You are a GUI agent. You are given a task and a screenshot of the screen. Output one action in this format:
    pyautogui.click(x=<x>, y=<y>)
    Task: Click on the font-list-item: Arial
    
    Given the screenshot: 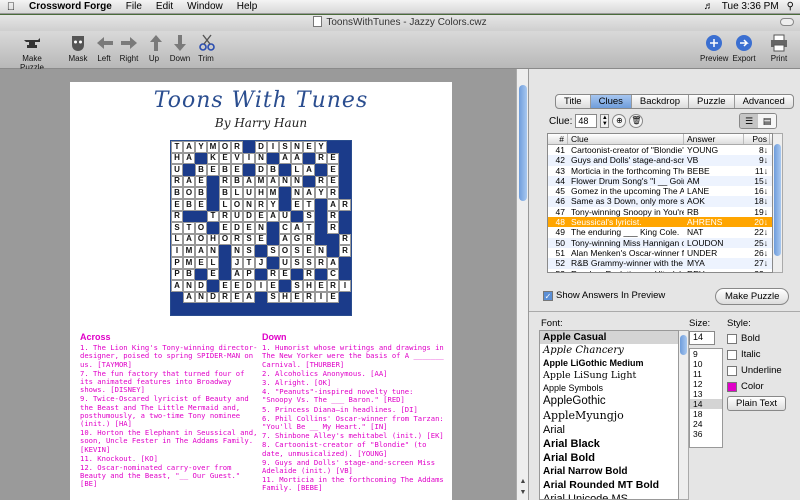 What is the action you would take?
    pyautogui.click(x=609, y=430)
    